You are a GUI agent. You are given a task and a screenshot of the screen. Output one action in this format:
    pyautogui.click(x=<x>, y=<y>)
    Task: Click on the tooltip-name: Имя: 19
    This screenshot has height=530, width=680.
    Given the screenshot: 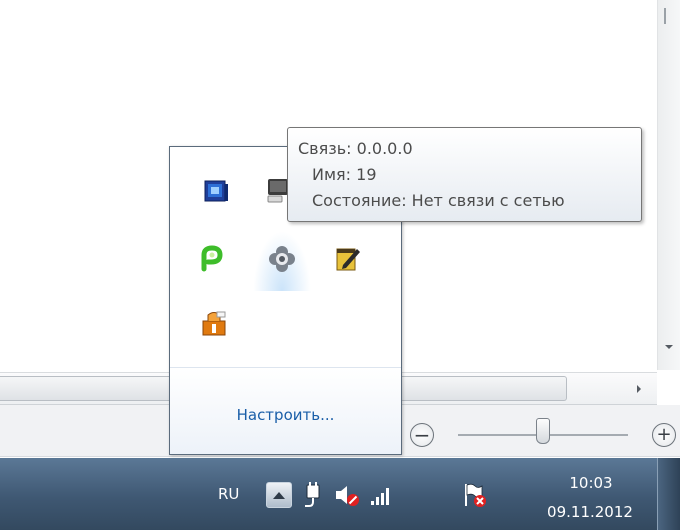 What is the action you would take?
    pyautogui.click(x=344, y=174)
    